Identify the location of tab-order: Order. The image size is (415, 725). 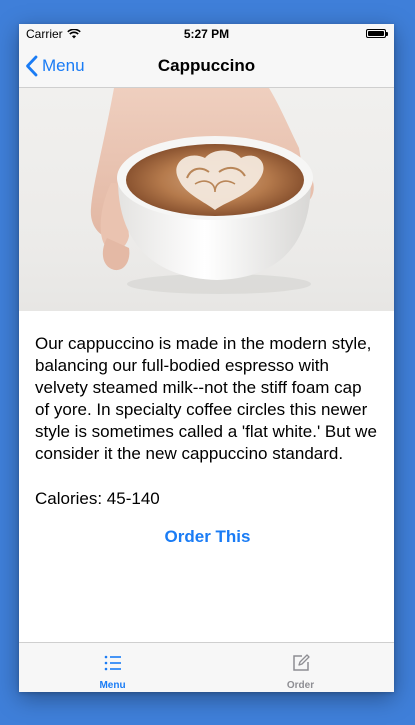
(300, 667).